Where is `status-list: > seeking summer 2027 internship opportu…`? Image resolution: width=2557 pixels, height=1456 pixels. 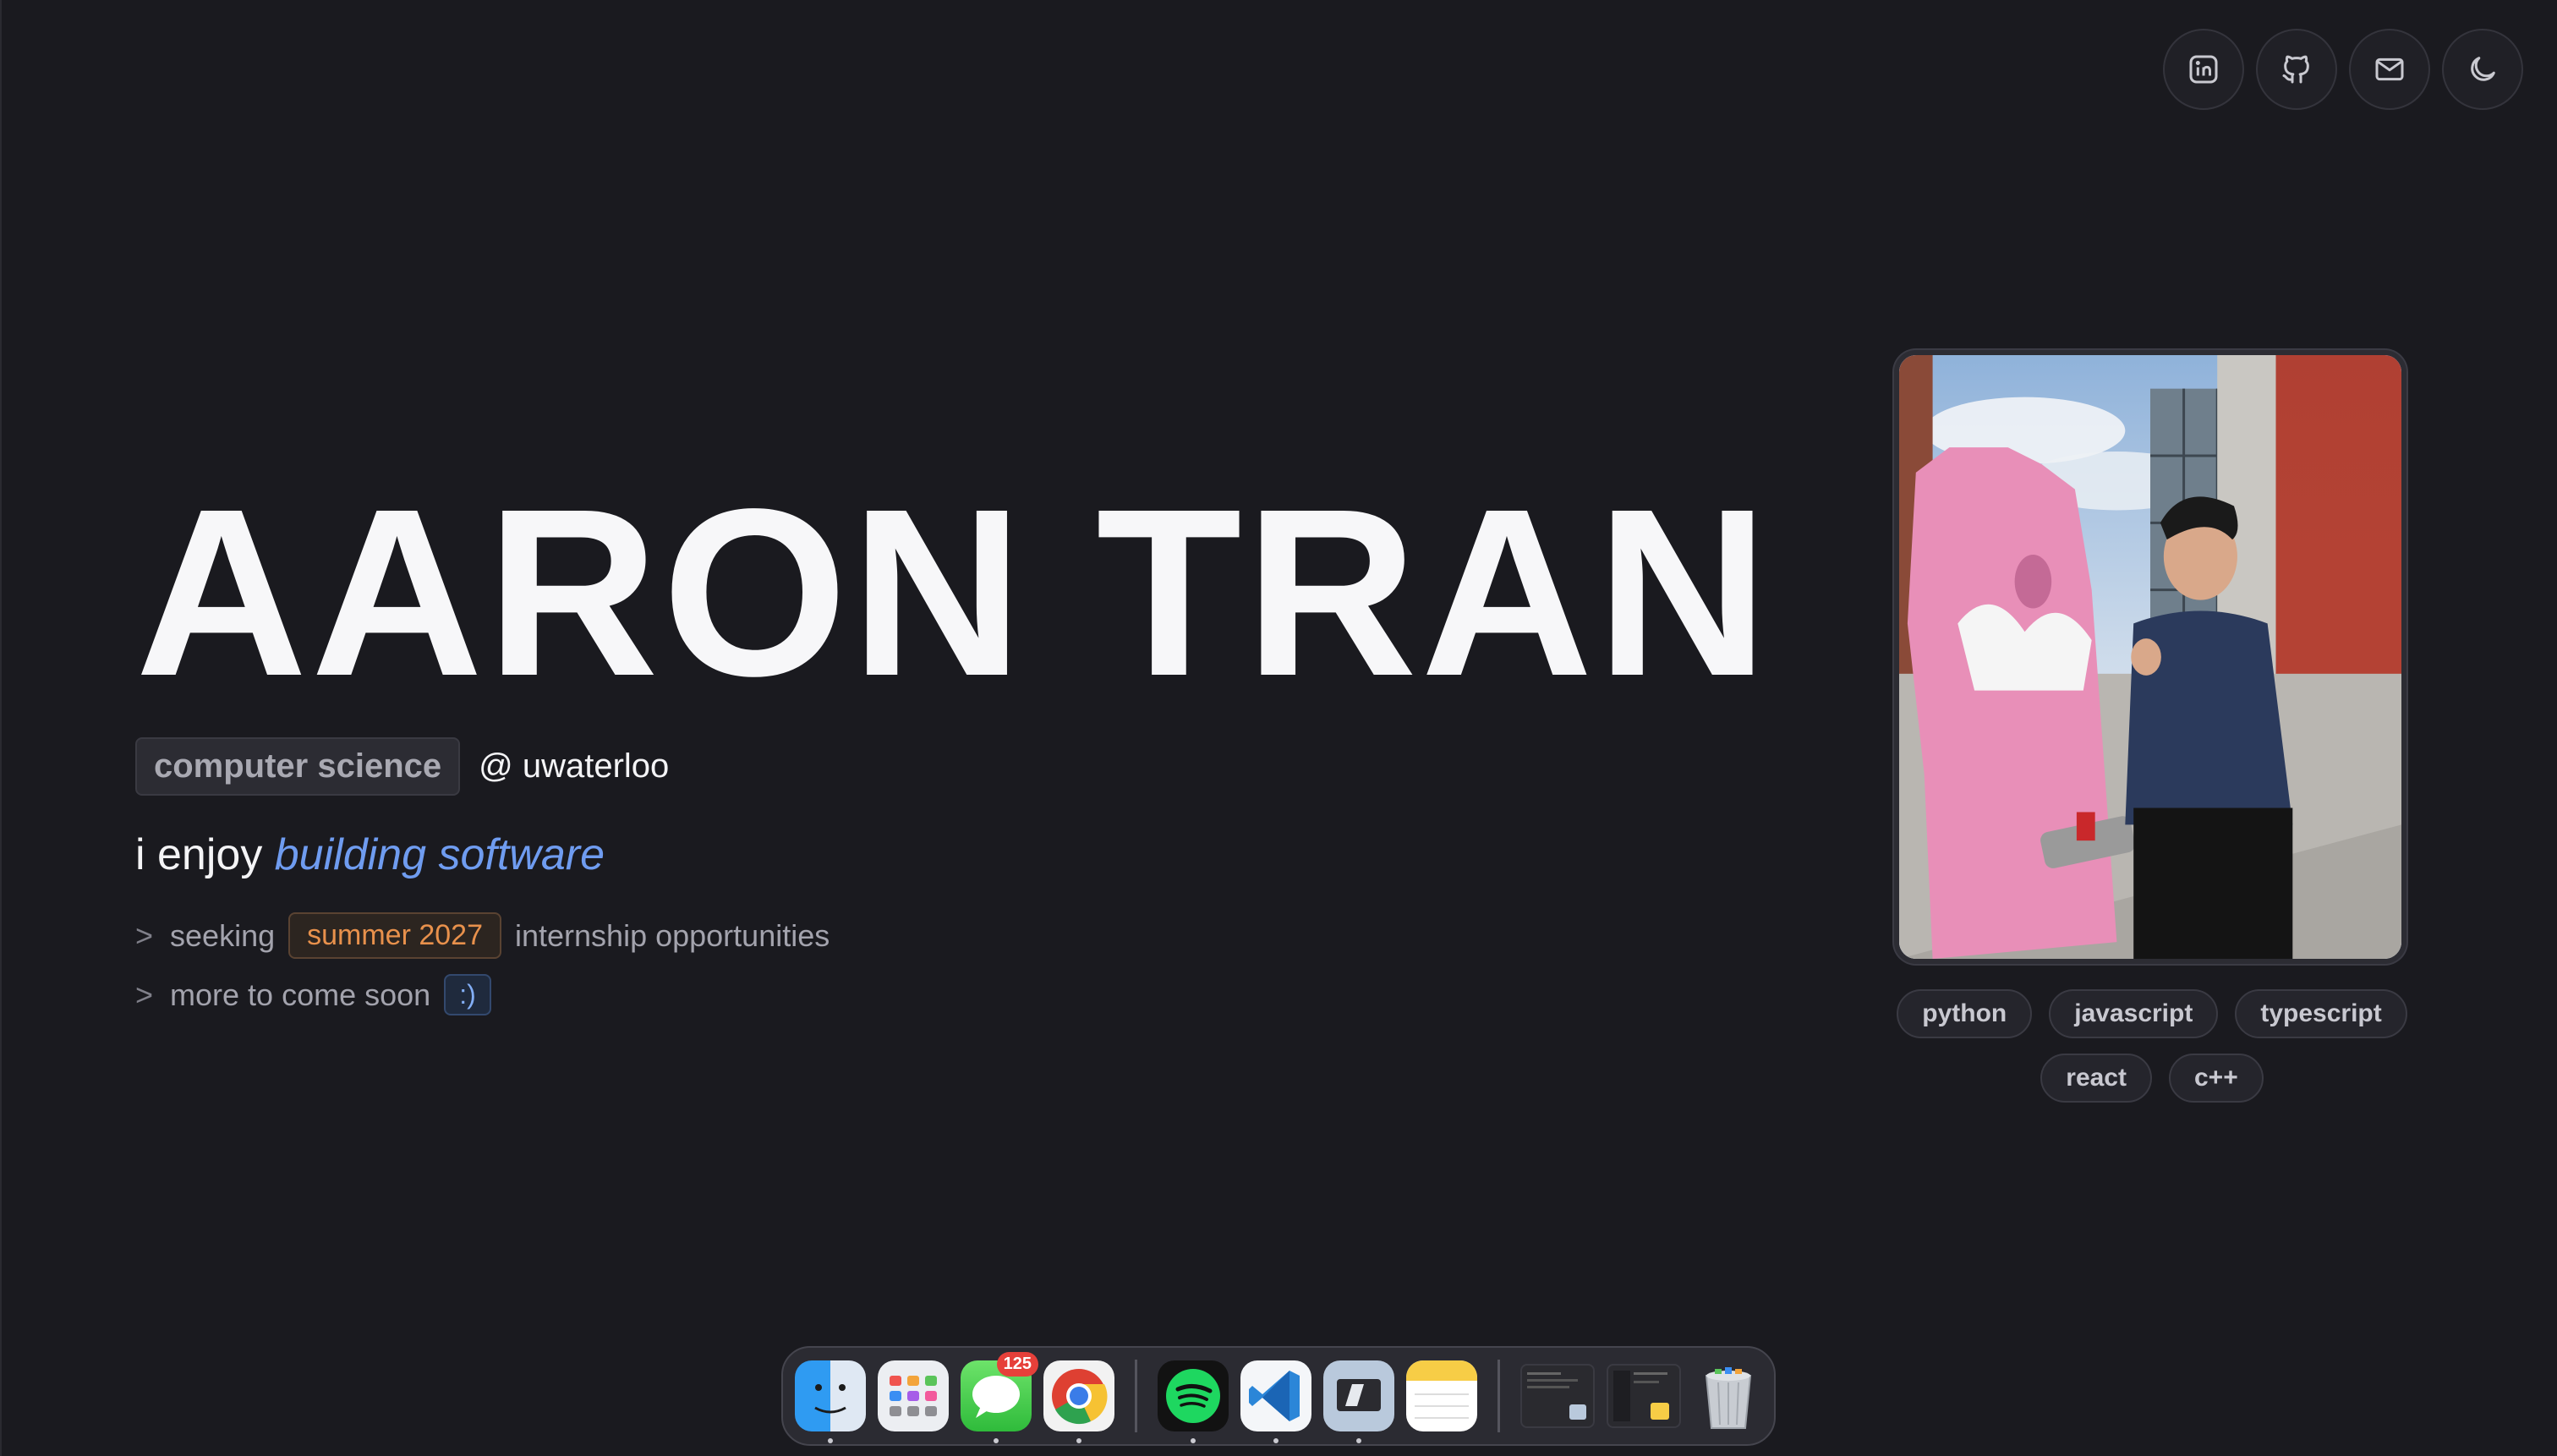 status-list: > seeking summer 2027 internship opportu… is located at coordinates (953, 964).